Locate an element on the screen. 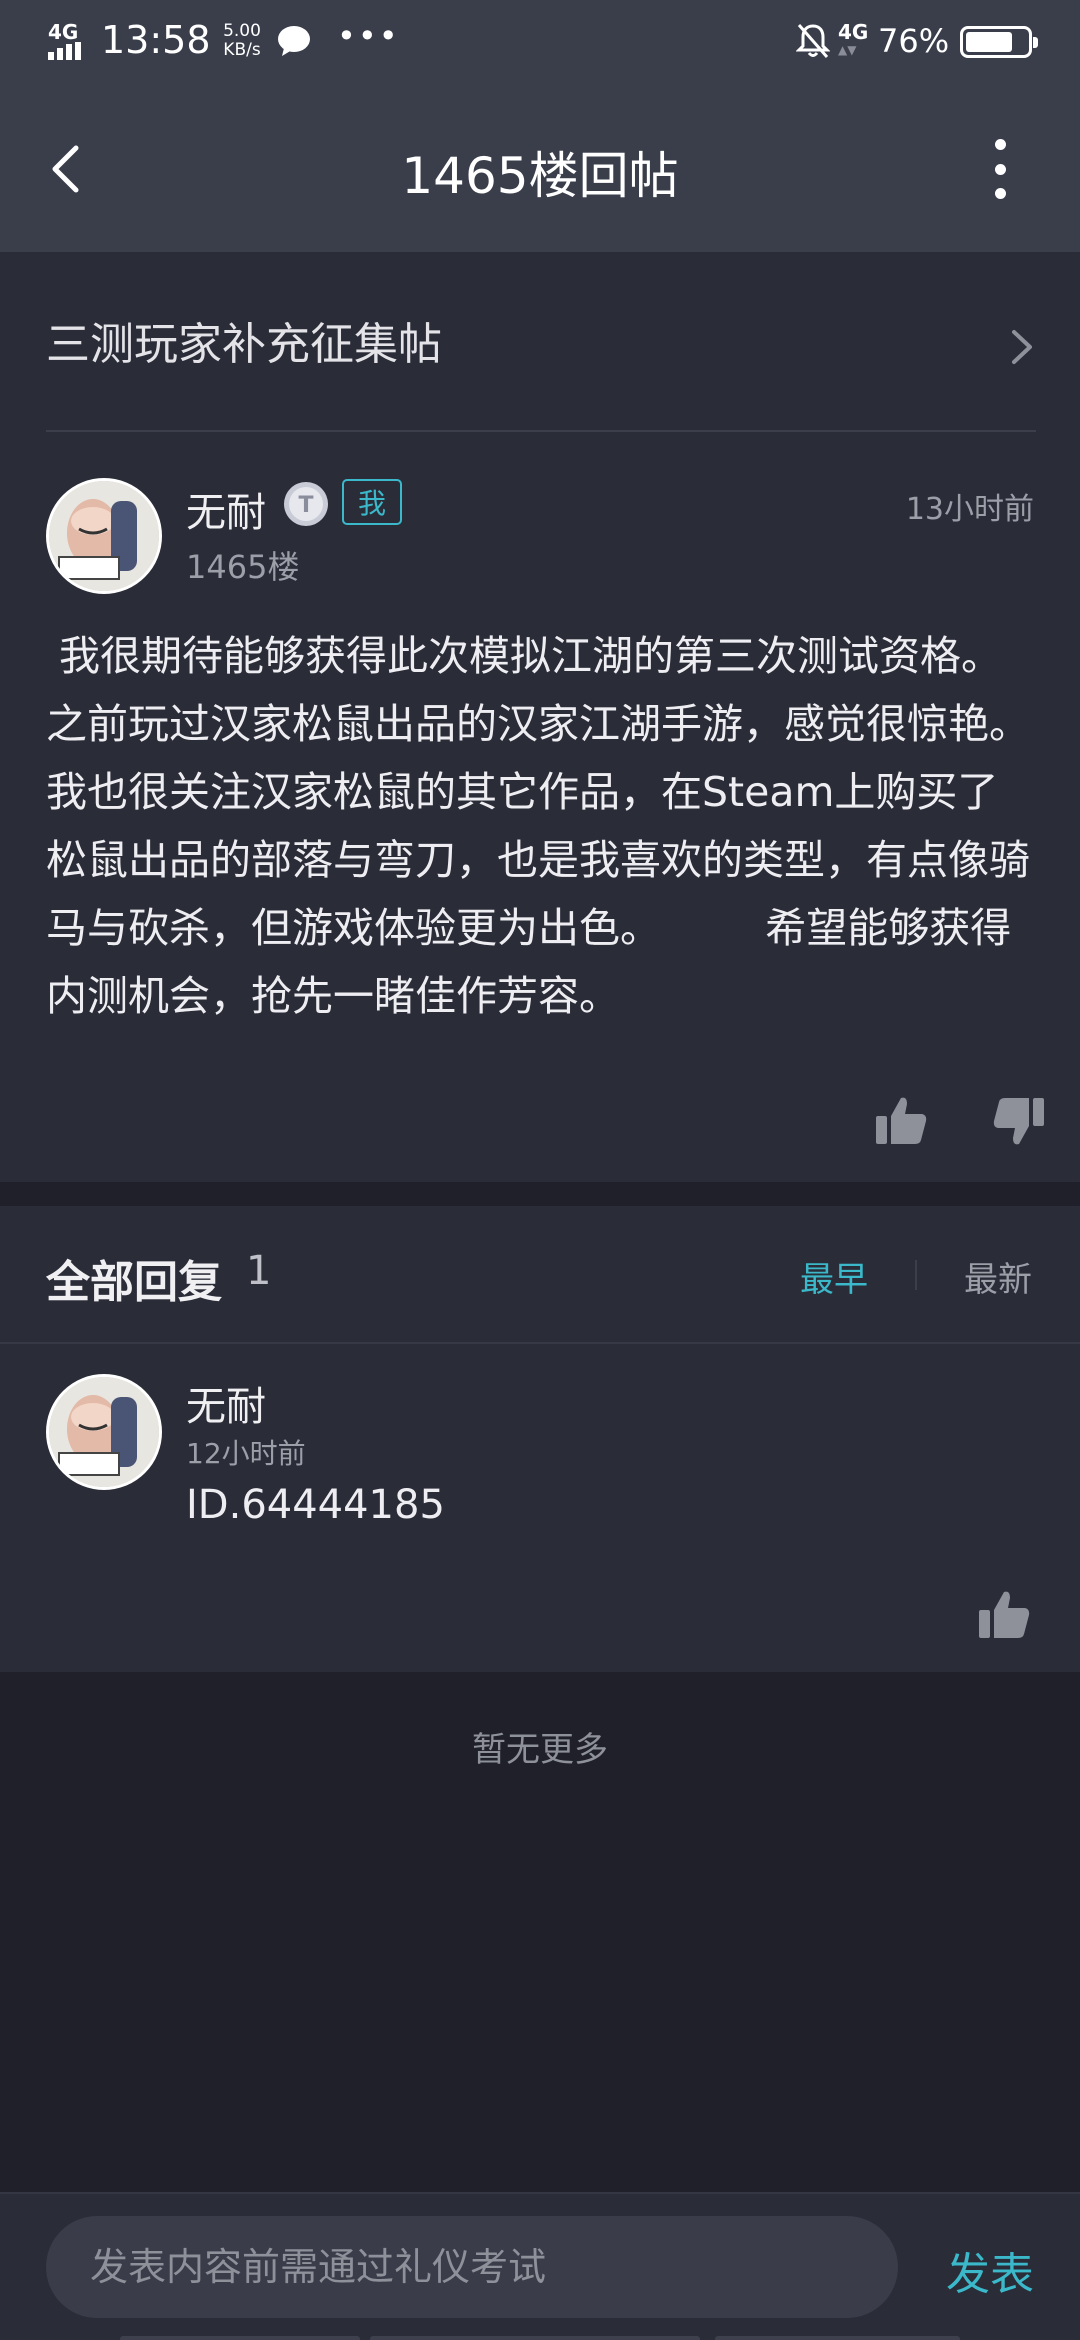 This screenshot has height=2340, width=1080. me-badge: 我 is located at coordinates (372, 502).